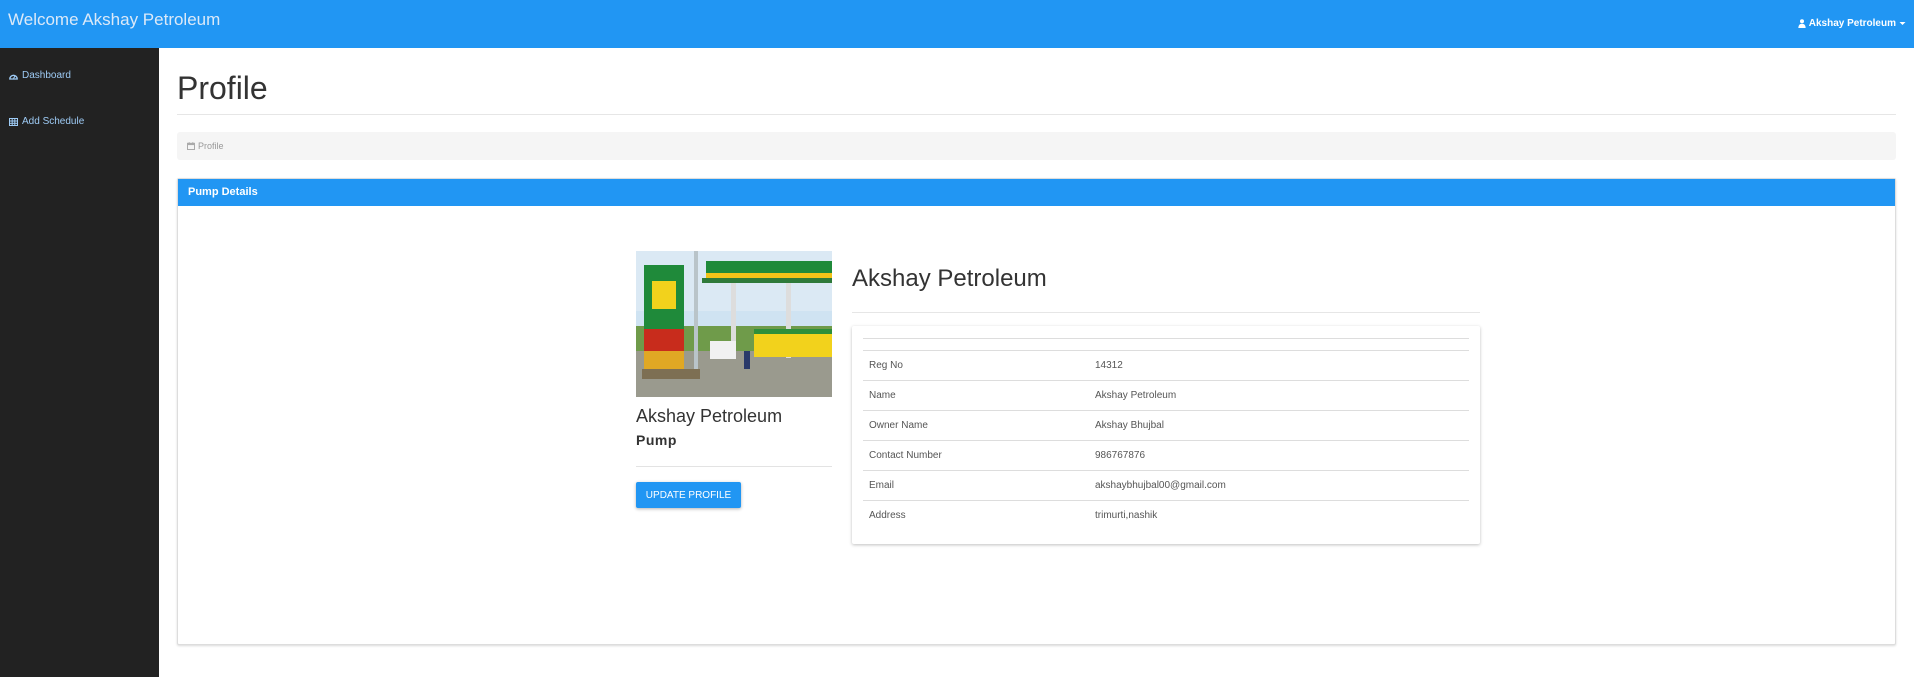  I want to click on table-row, so click(1166, 344).